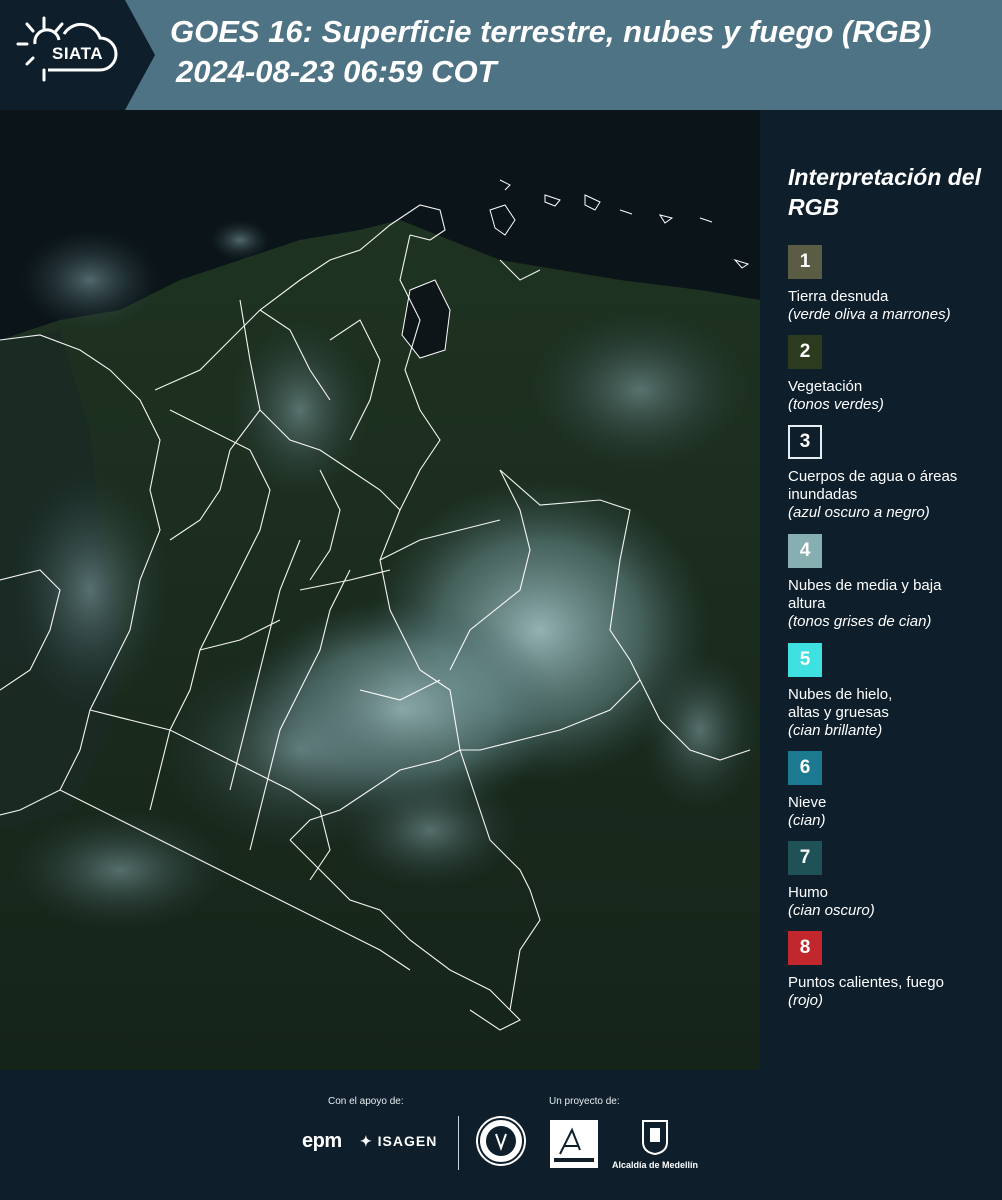  Describe the element at coordinates (893, 374) in the screenshot. I see `legend-item-vegetation: 2 Vegetación (tonos verdes)` at that location.